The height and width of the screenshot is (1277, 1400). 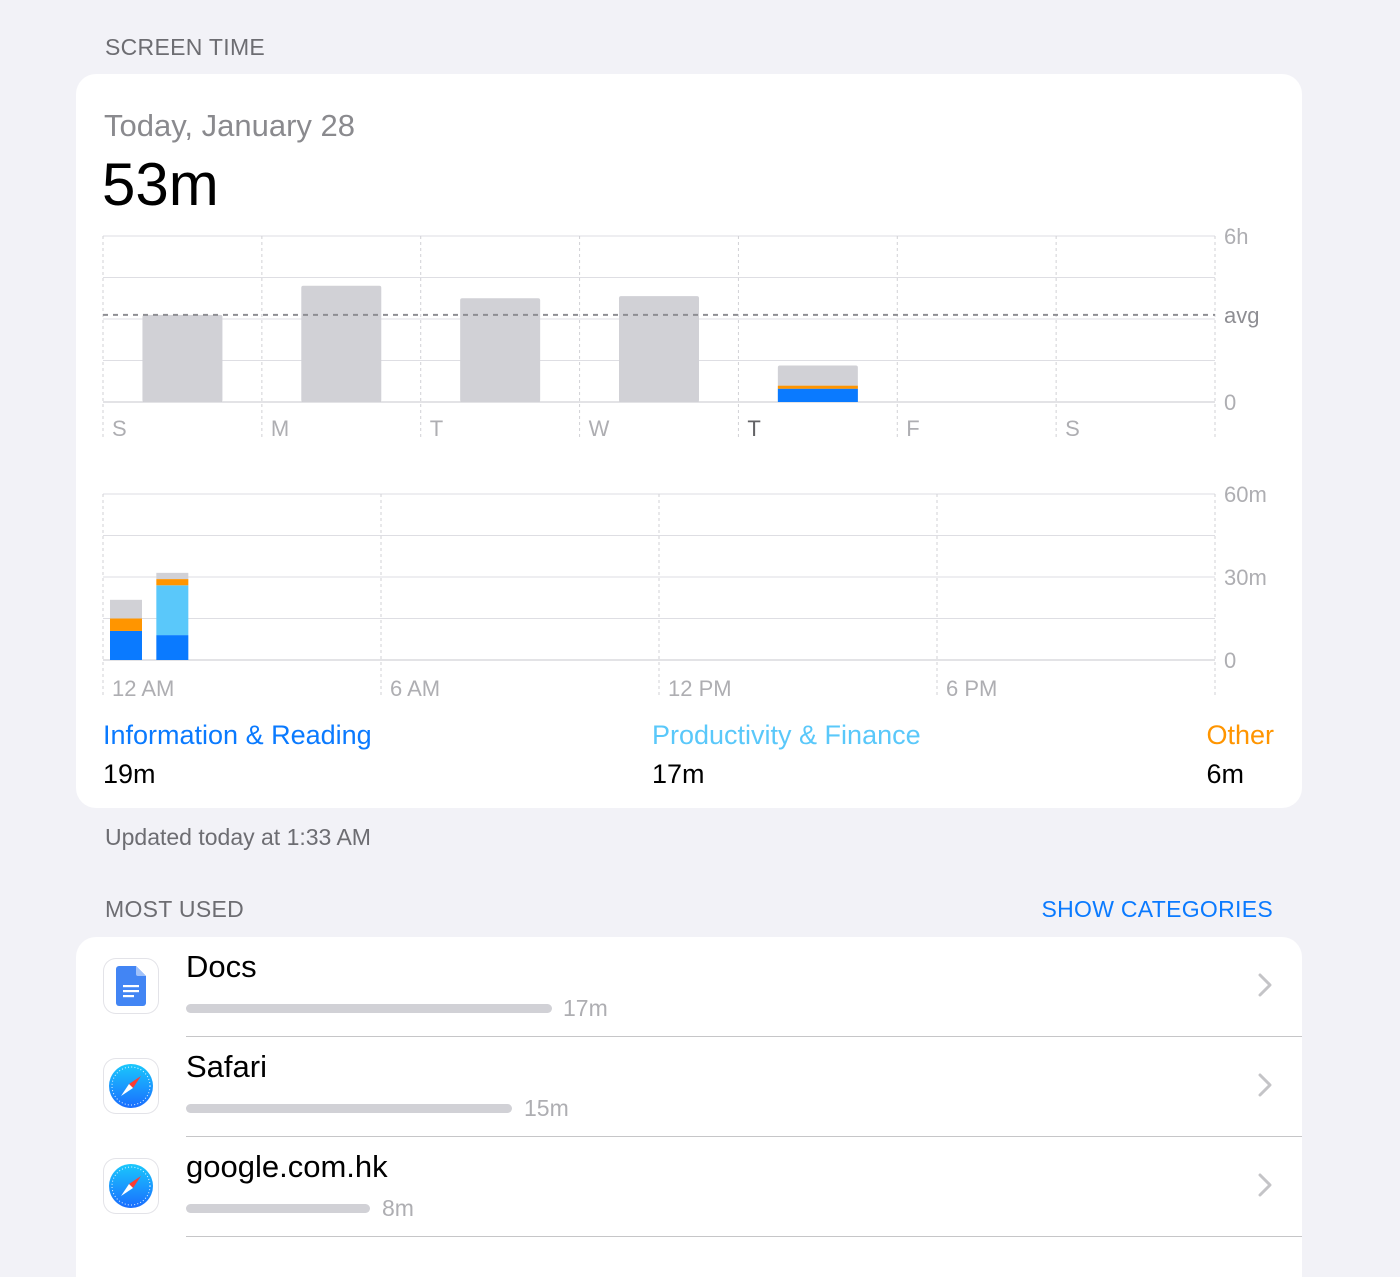 What do you see at coordinates (237, 735) in the screenshot?
I see `category-name: Information & Reading` at bounding box center [237, 735].